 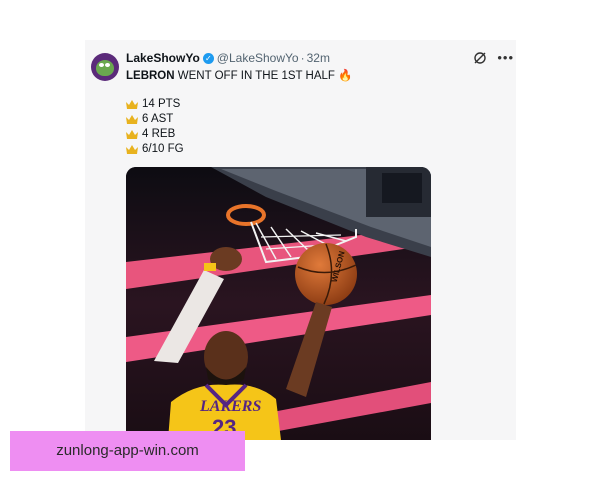 I want to click on grok-icon, so click(x=480, y=58).